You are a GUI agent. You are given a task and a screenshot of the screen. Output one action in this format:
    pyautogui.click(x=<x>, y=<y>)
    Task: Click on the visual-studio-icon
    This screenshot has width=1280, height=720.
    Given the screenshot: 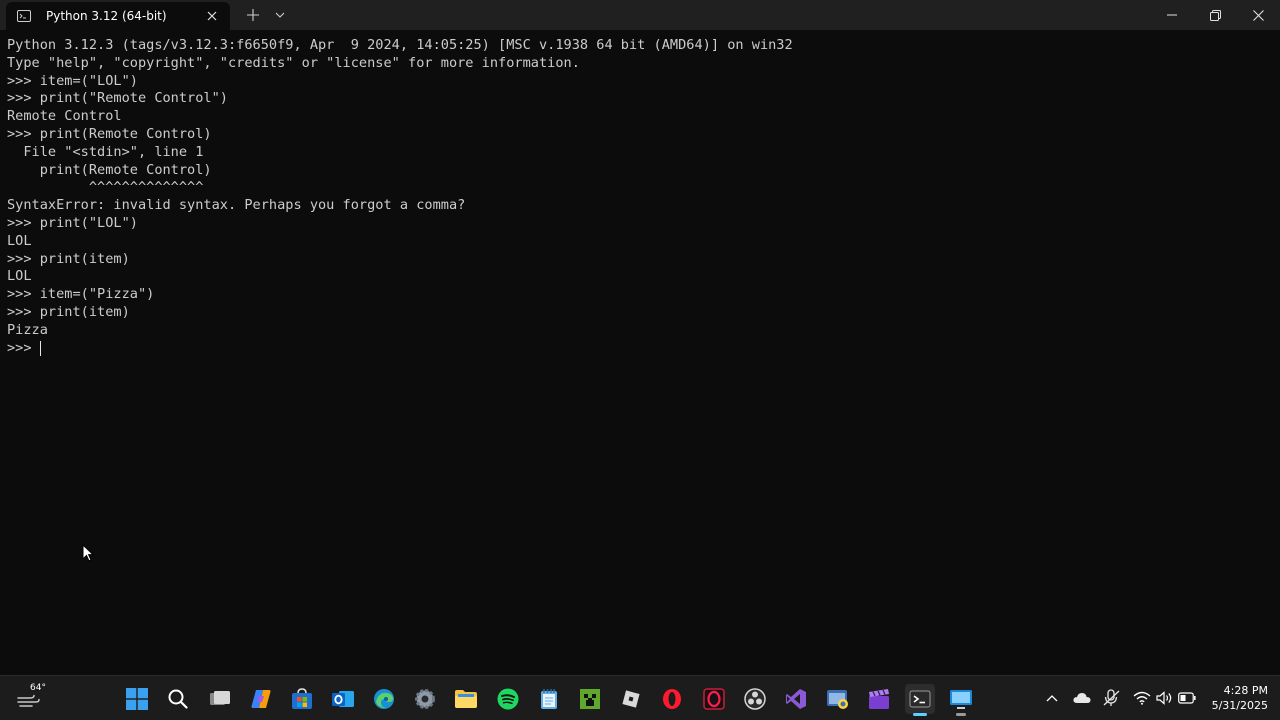 What is the action you would take?
    pyautogui.click(x=796, y=699)
    